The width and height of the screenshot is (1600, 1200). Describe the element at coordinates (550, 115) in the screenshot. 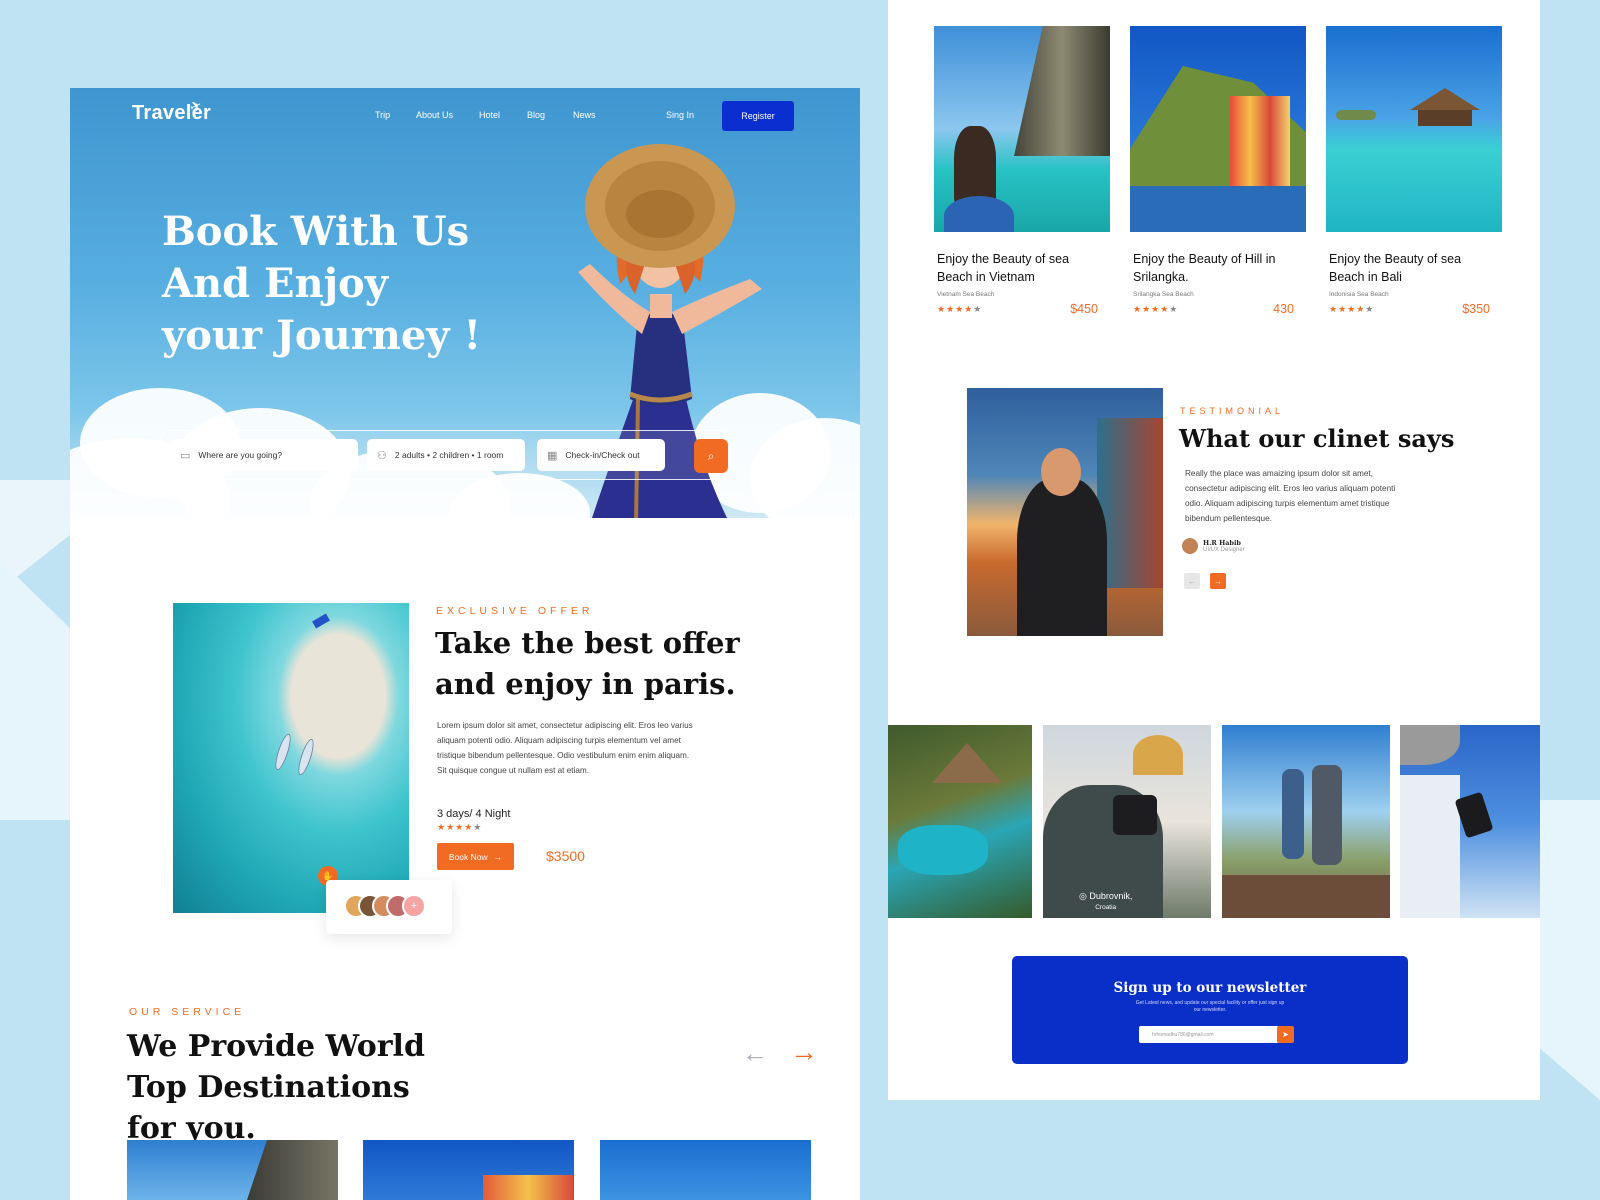

I see `nav-link-blog: Blog` at that location.